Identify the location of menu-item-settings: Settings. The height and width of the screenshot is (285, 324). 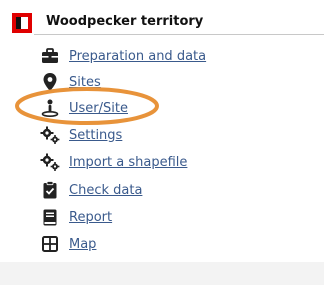
(160, 135).